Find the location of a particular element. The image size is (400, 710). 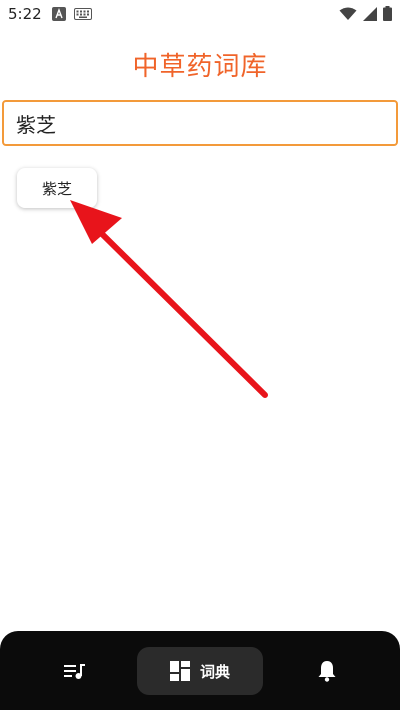

bell-icon is located at coordinates (327, 671).